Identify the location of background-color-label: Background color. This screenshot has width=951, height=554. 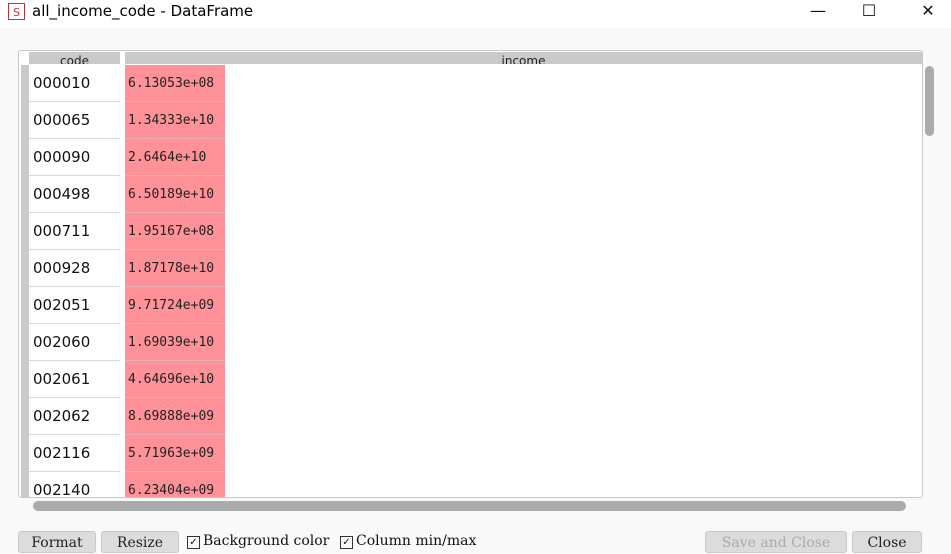
(266, 541).